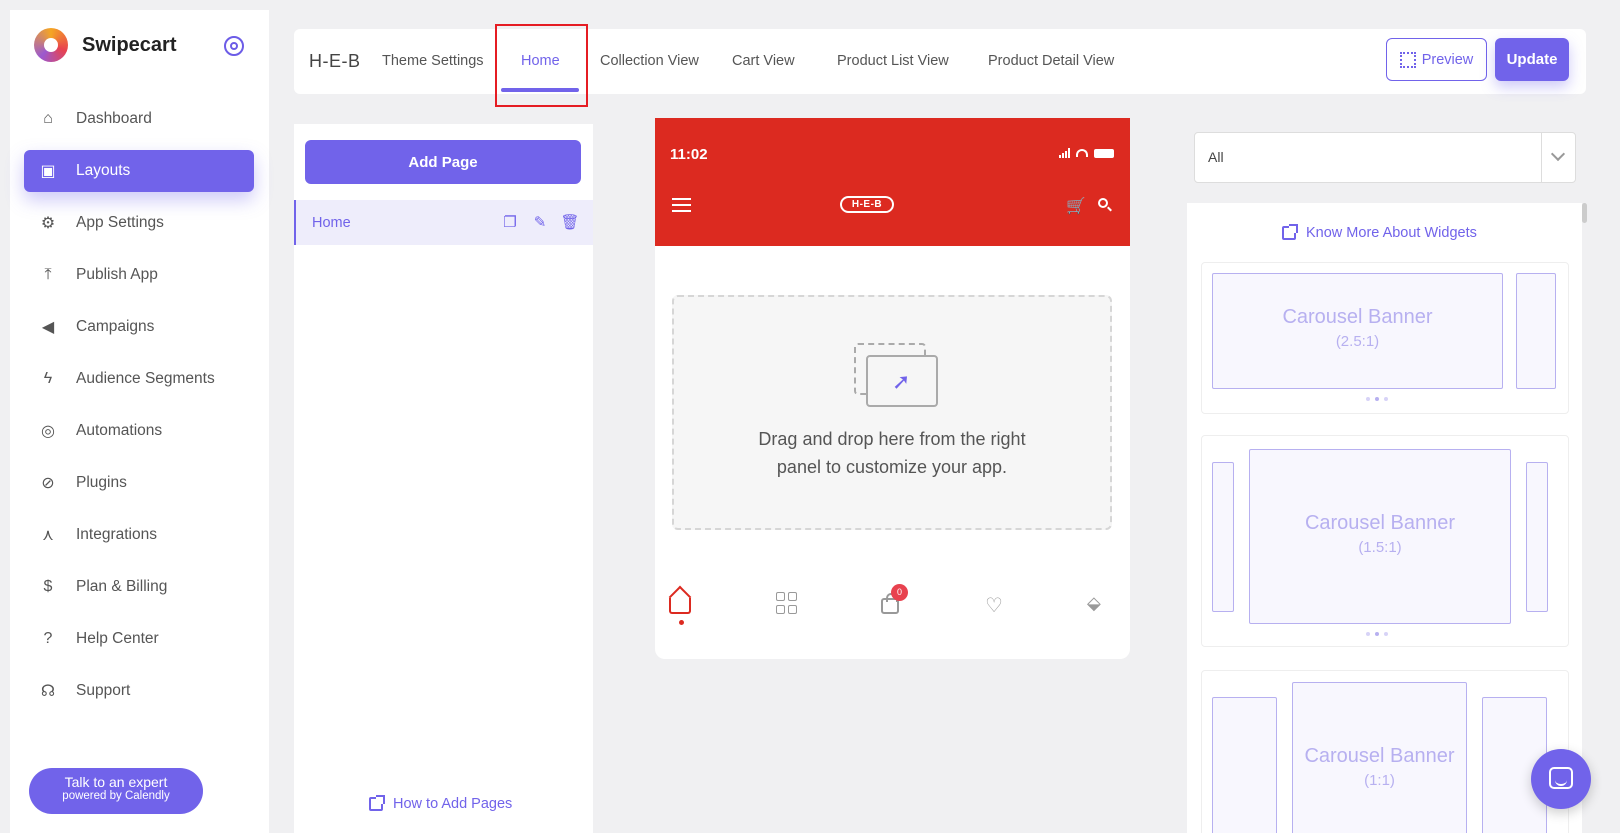  I want to click on cart-icon: 🛒, so click(1076, 206).